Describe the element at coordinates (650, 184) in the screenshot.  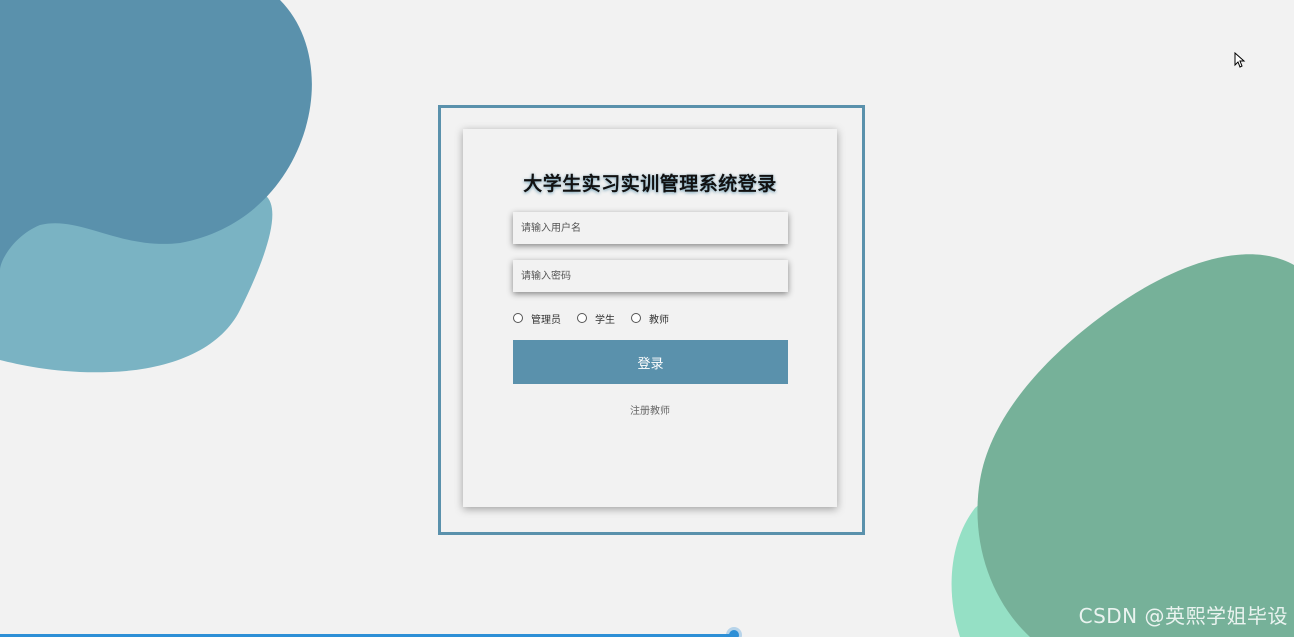
I see `page-title: 大学生实习实训管理系统登录` at that location.